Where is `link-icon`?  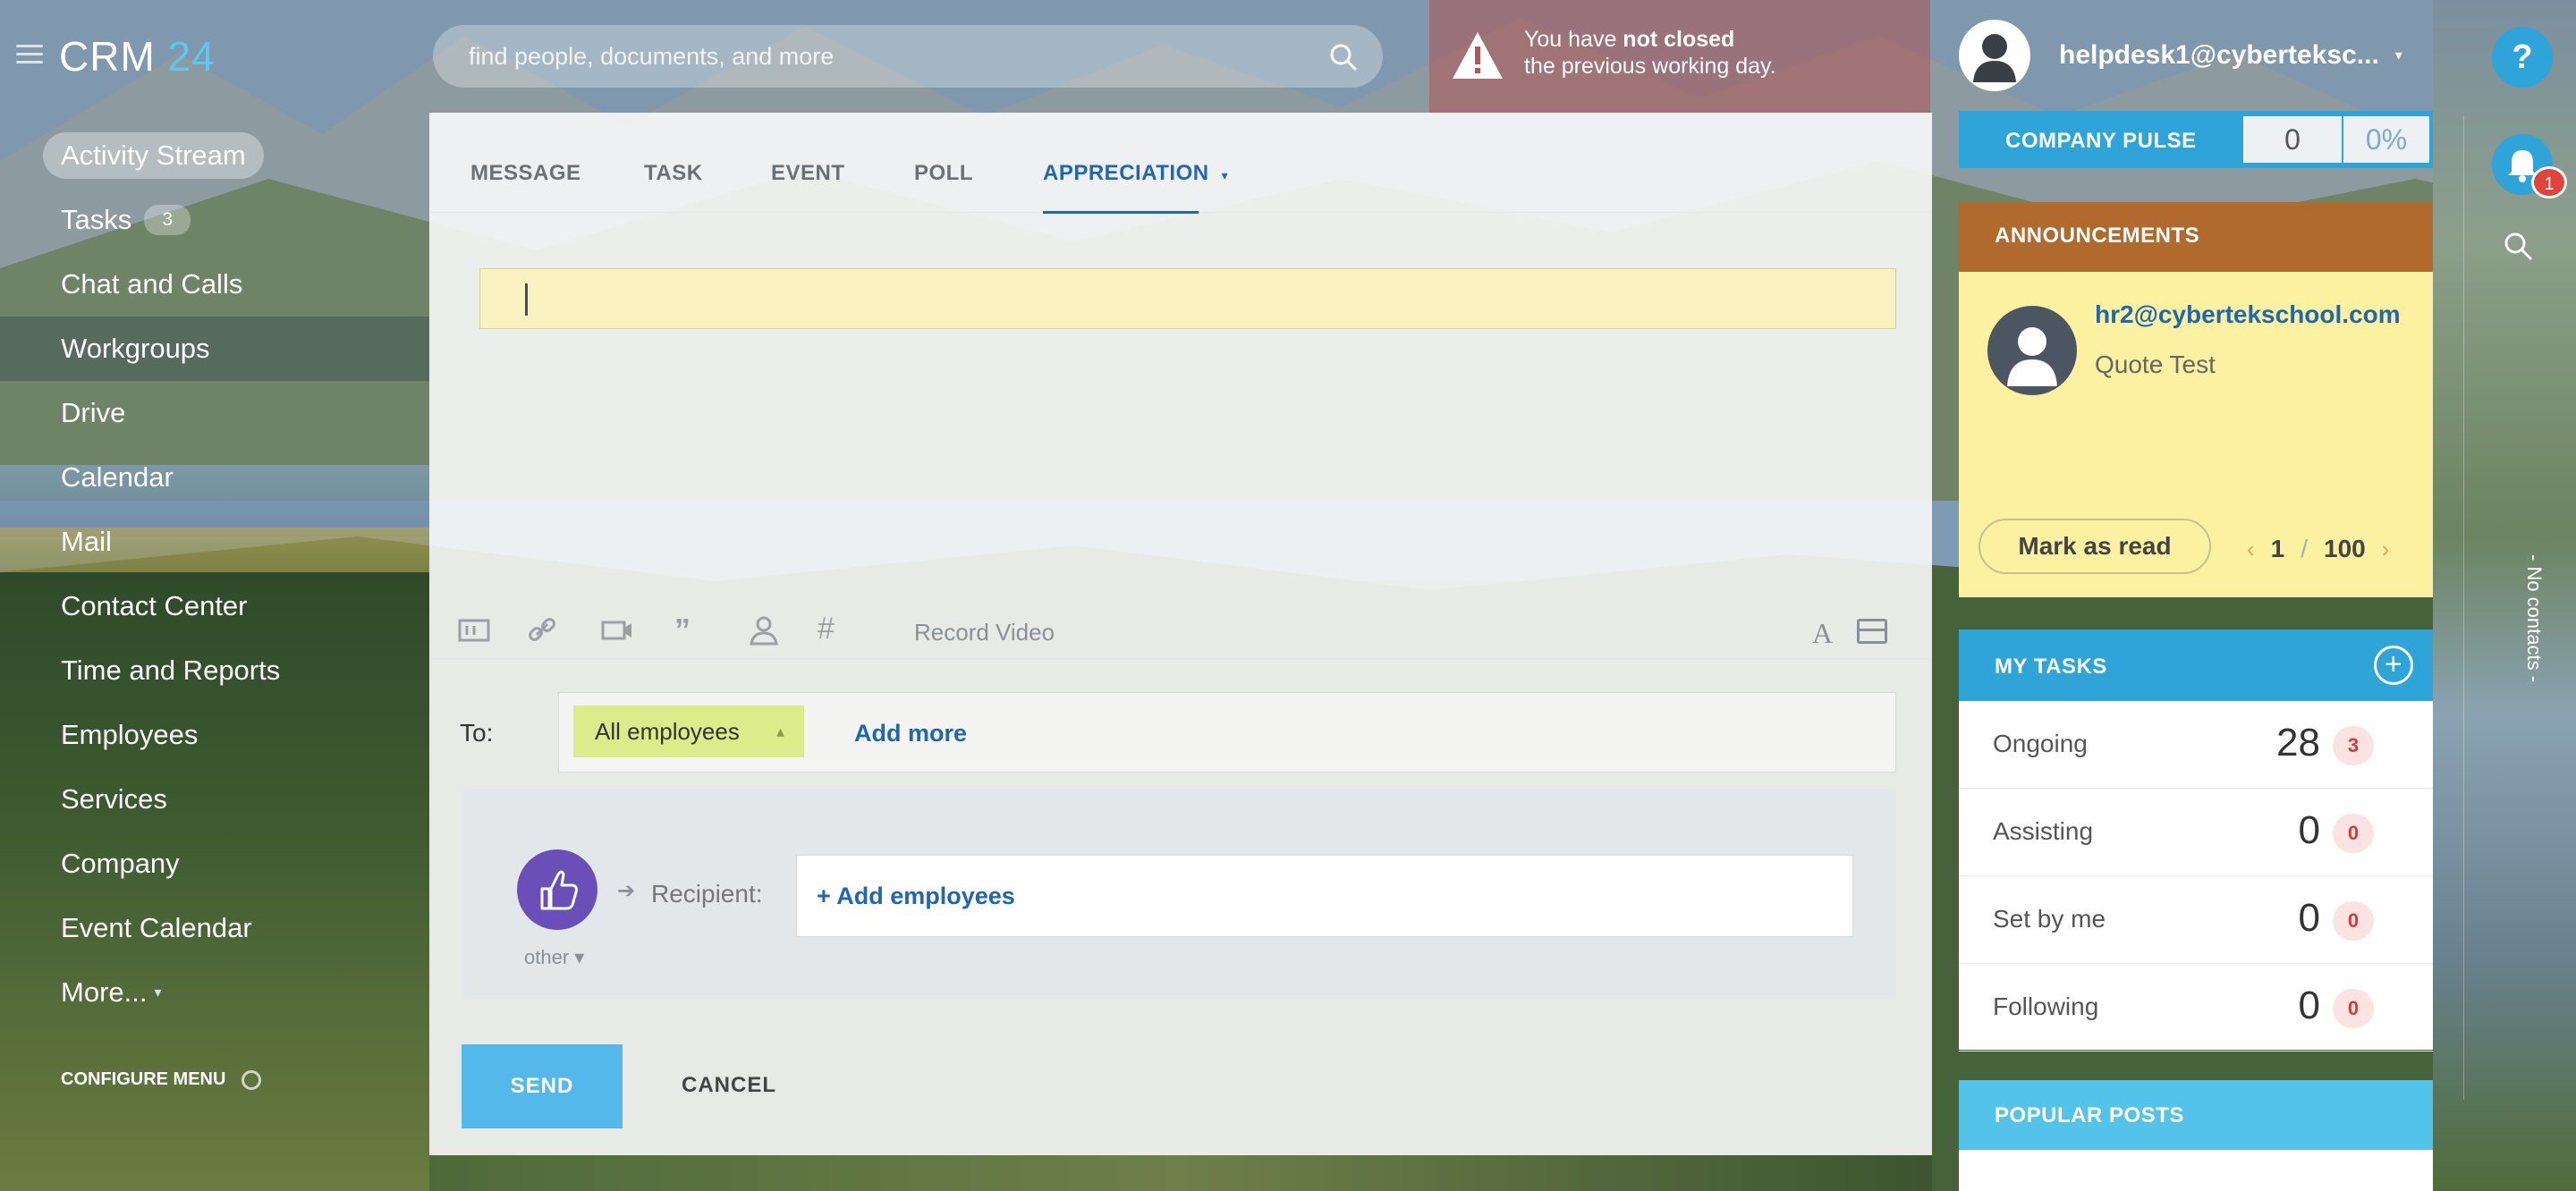
link-icon is located at coordinates (542, 629).